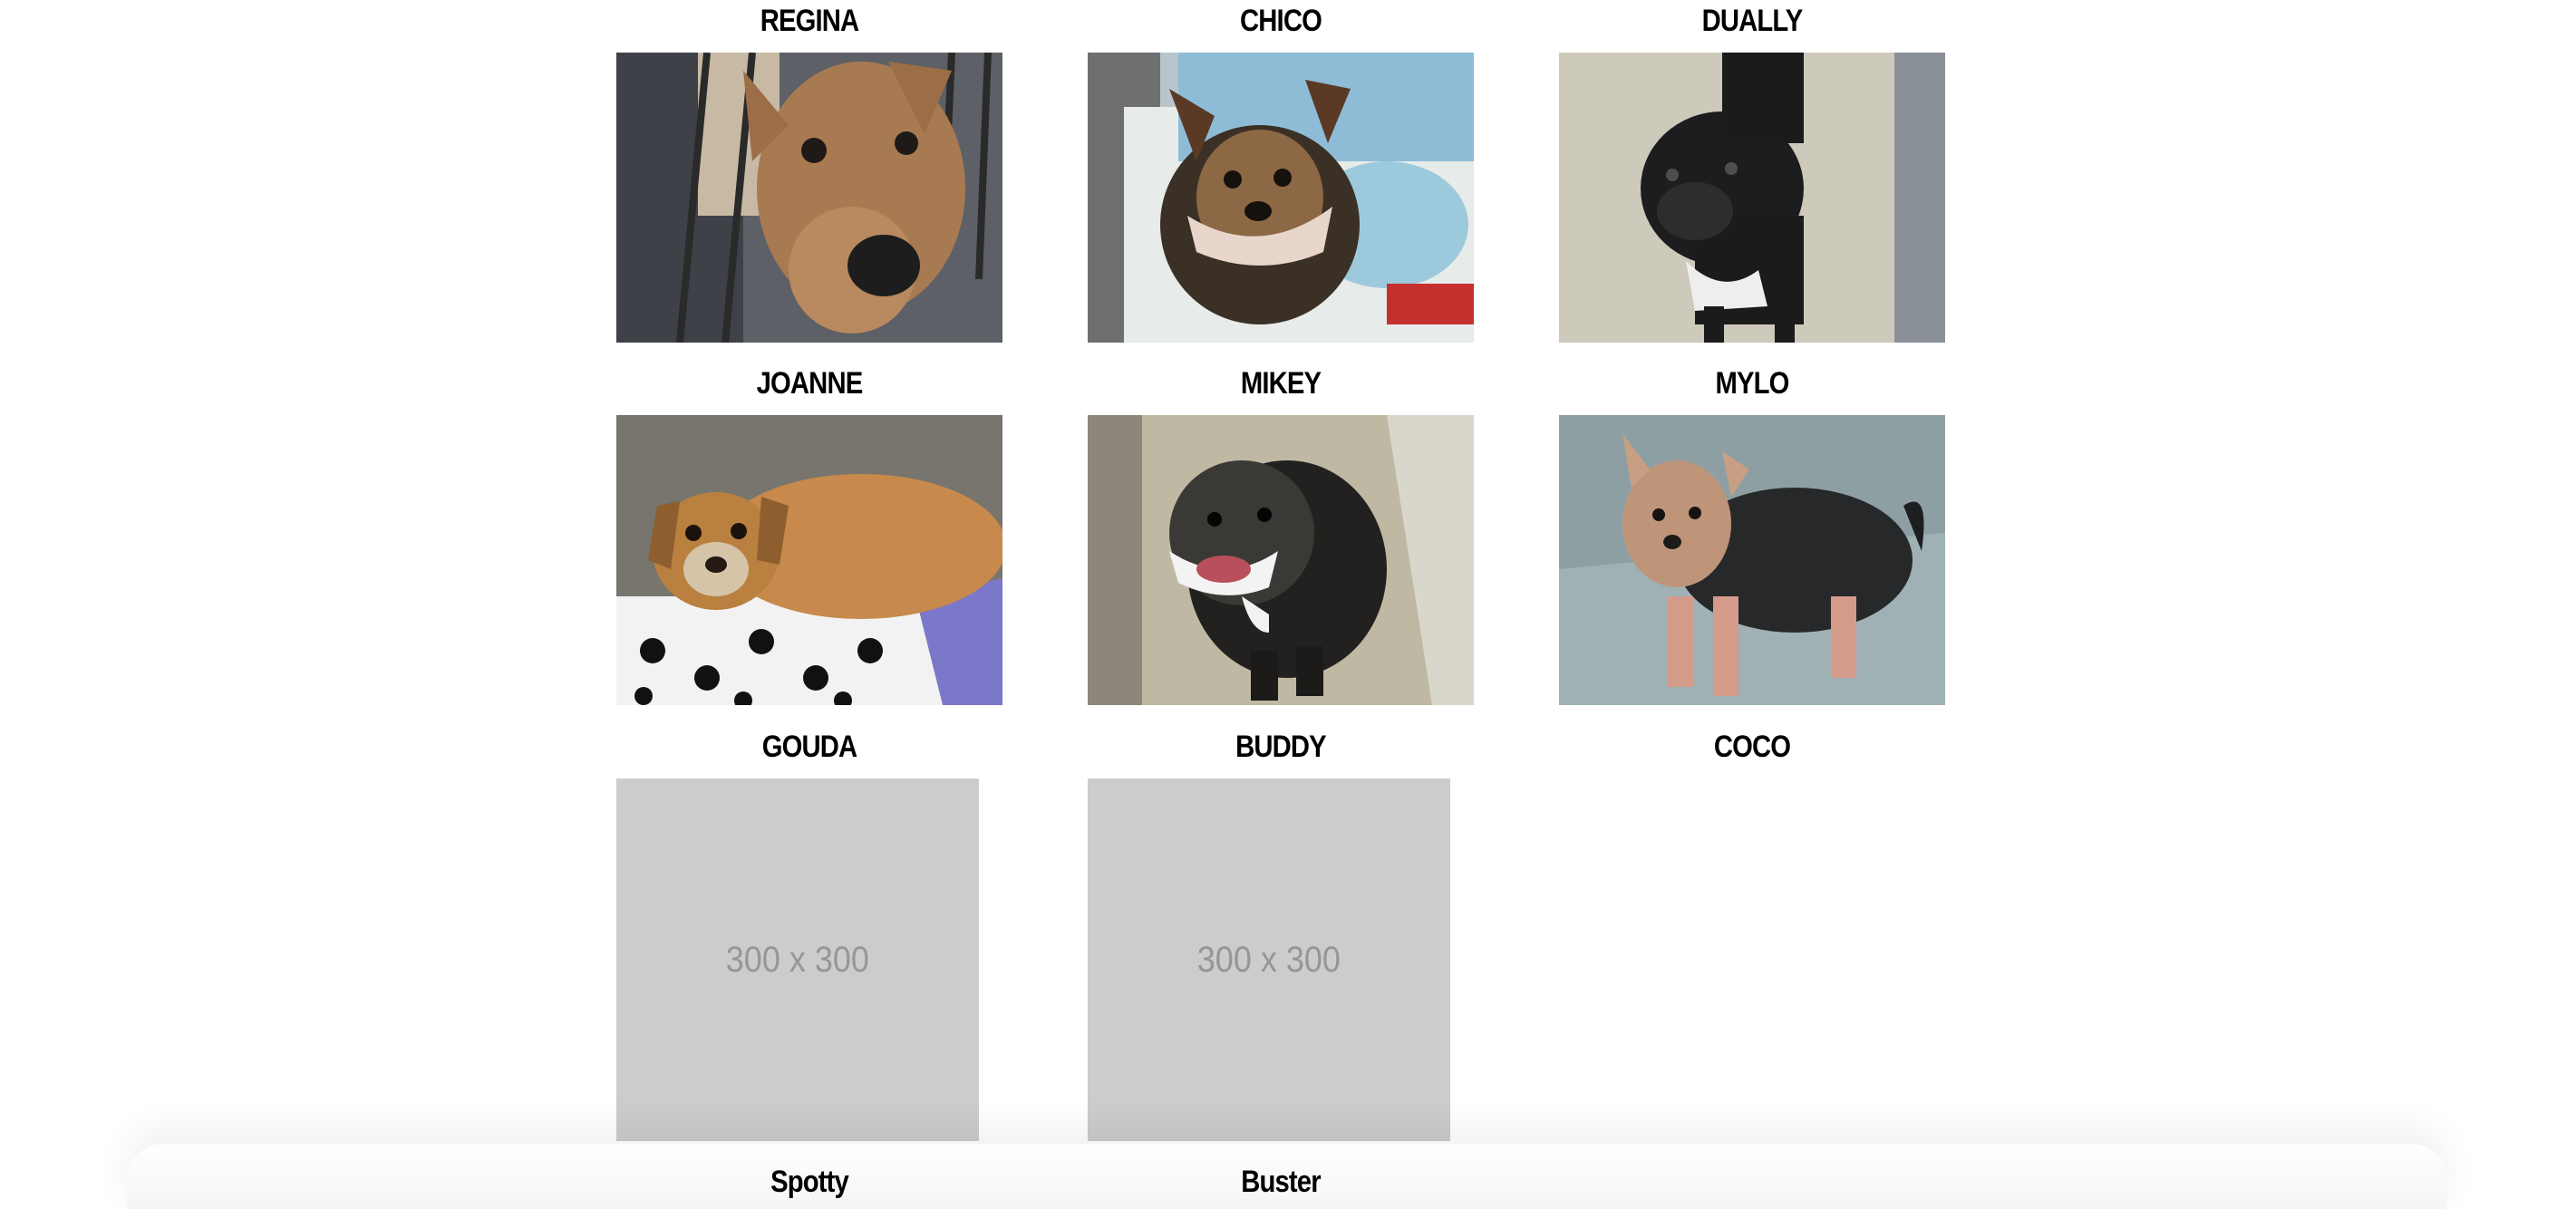 The width and height of the screenshot is (2576, 1209). I want to click on dark-scruffy-dog-photo, so click(1281, 560).